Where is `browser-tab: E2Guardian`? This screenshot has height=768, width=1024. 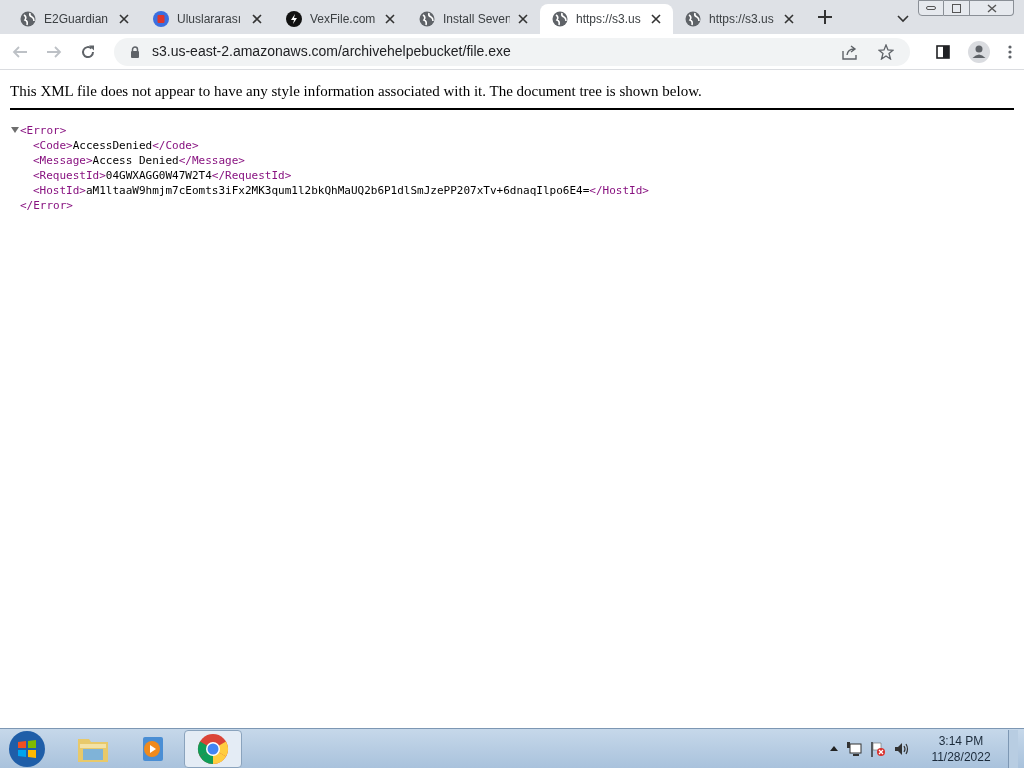 browser-tab: E2Guardian is located at coordinates (74, 19).